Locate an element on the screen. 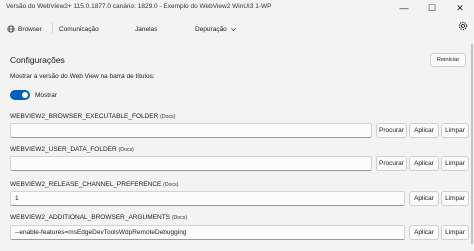 This screenshot has height=251, width=474. maximize-button: ☐ is located at coordinates (432, 8).